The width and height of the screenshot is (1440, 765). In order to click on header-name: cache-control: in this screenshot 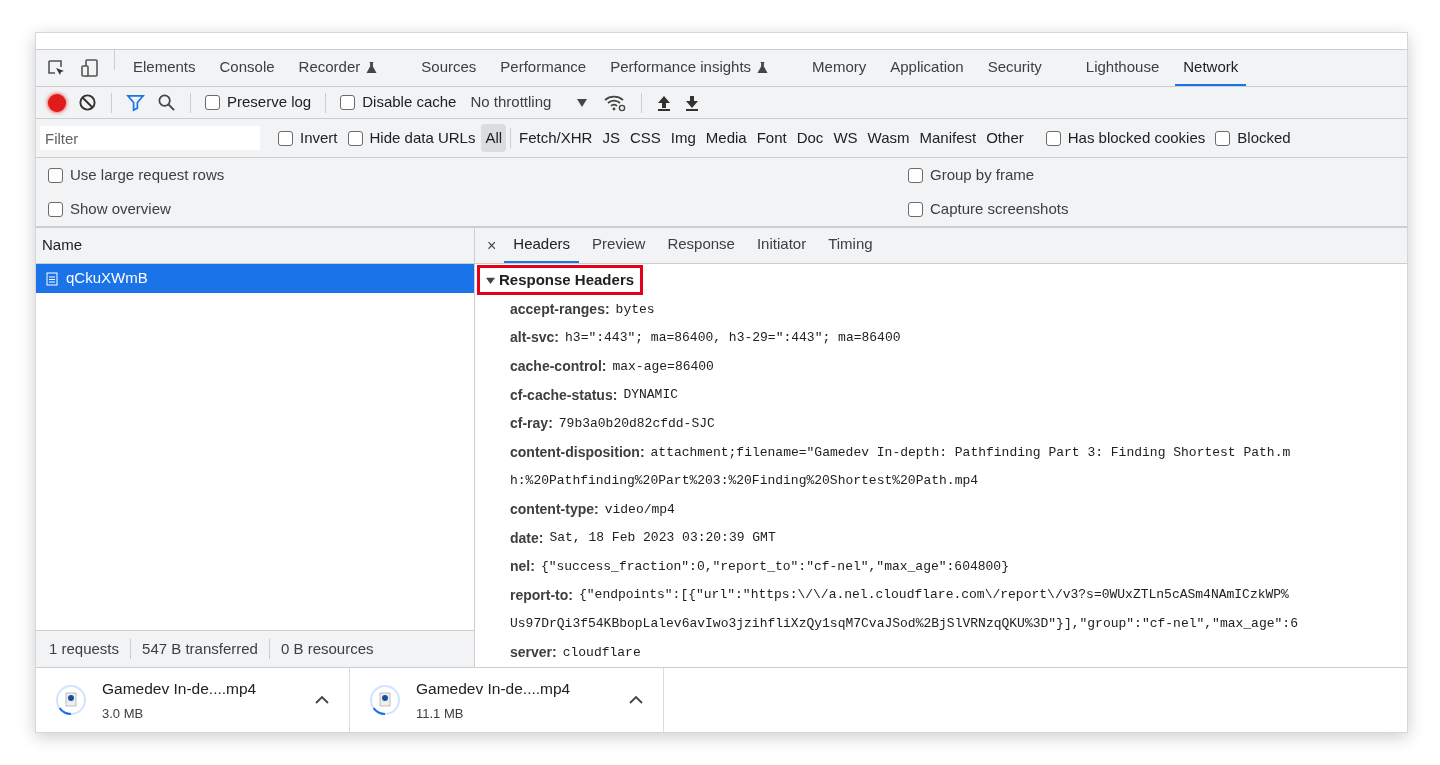, I will do `click(558, 366)`.